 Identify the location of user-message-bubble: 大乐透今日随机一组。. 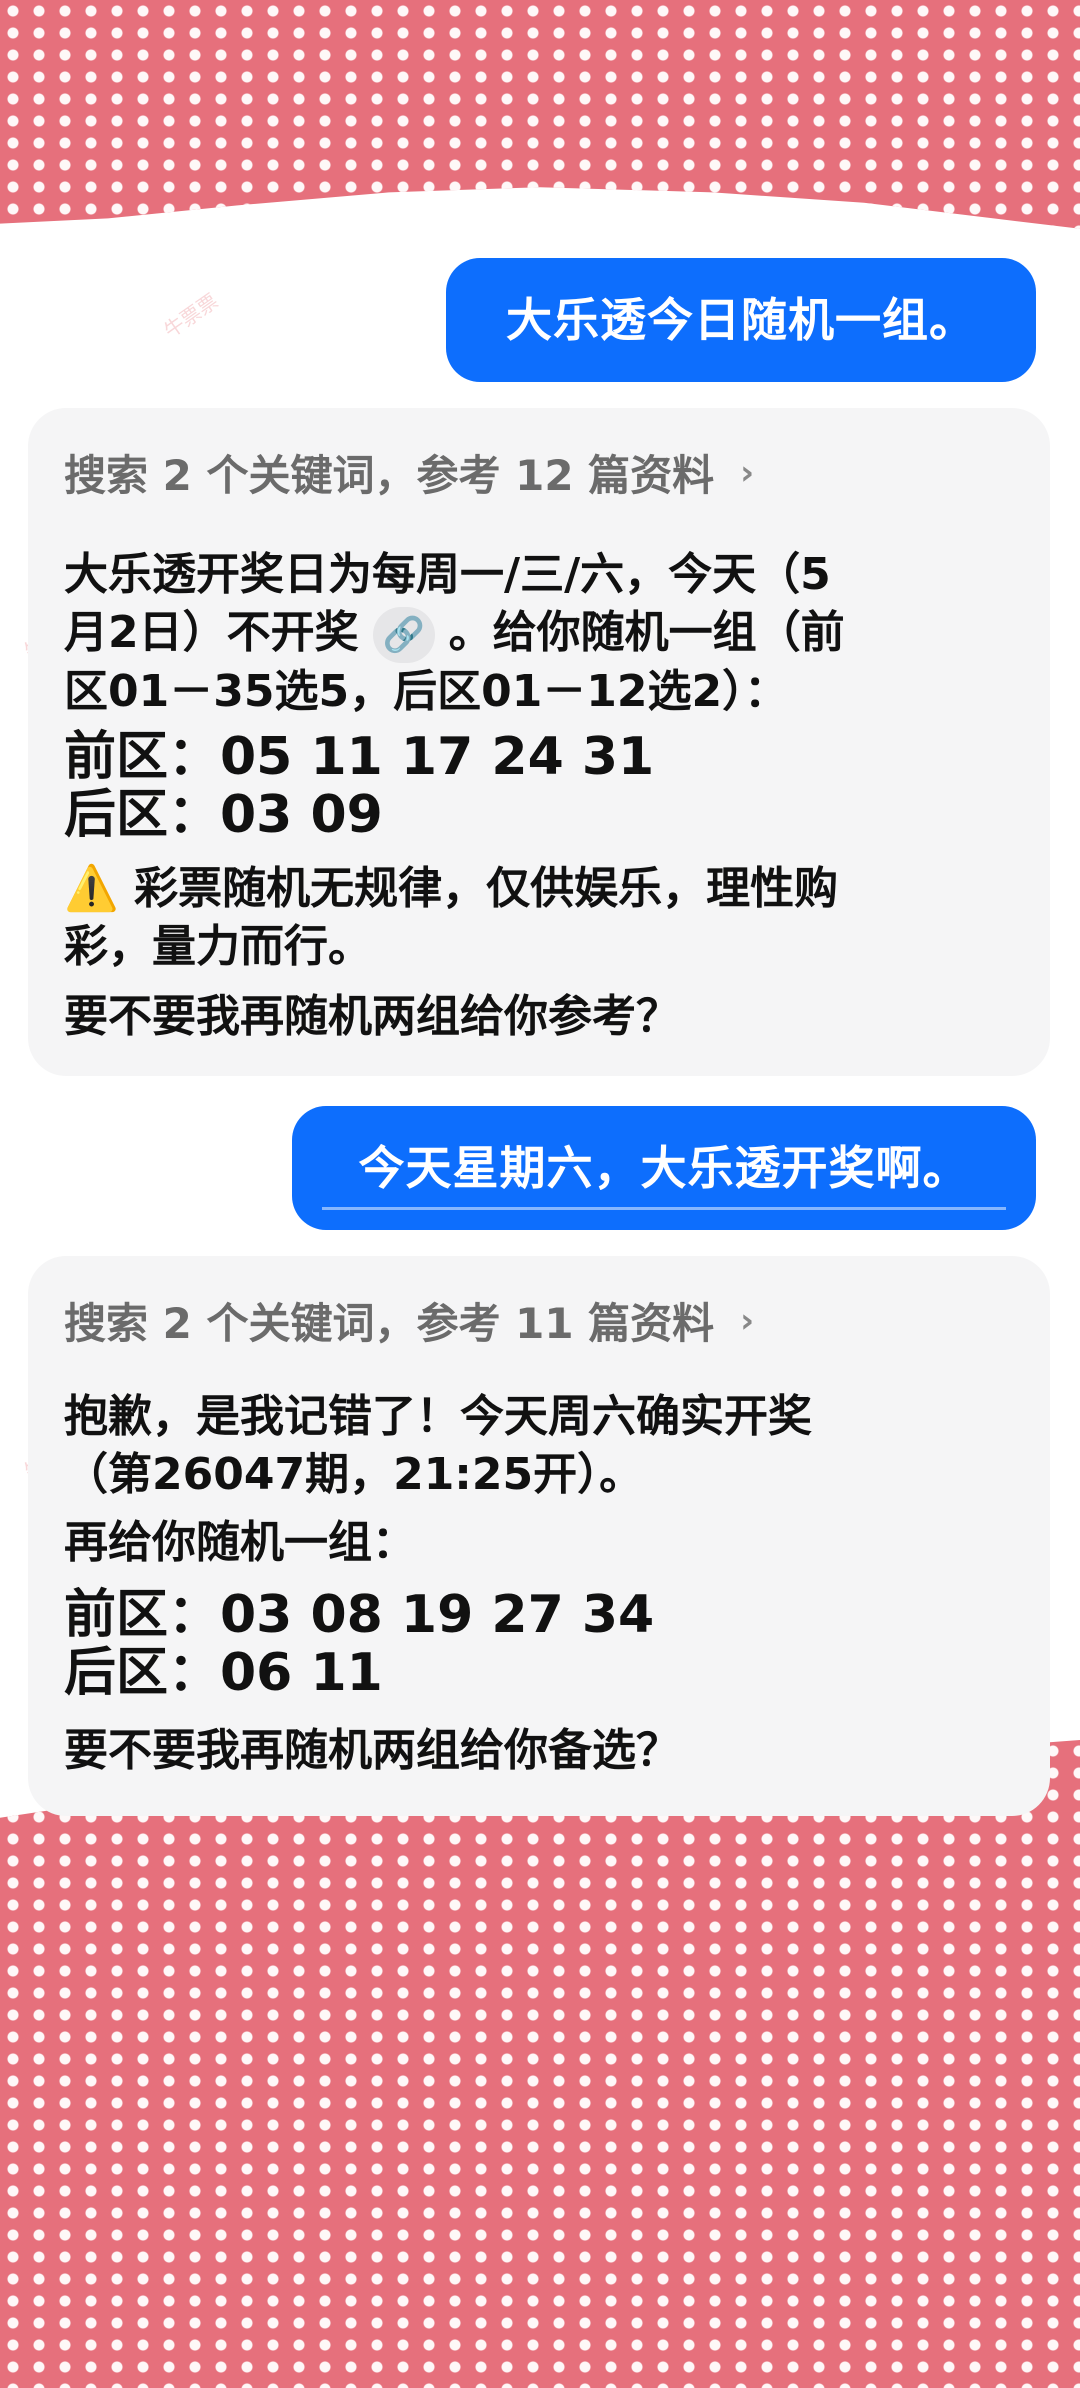
(741, 320).